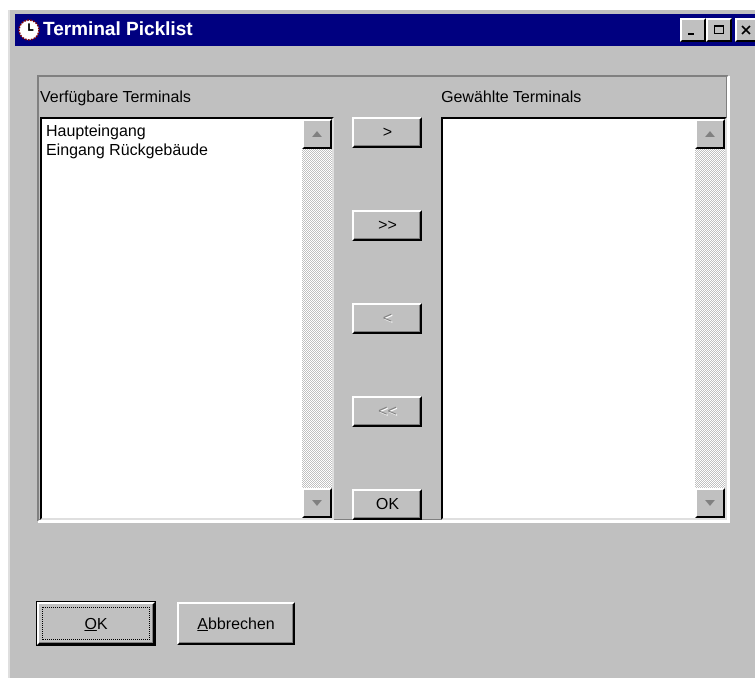  I want to click on list-item: Eingang Rückgebäude, so click(172, 150).